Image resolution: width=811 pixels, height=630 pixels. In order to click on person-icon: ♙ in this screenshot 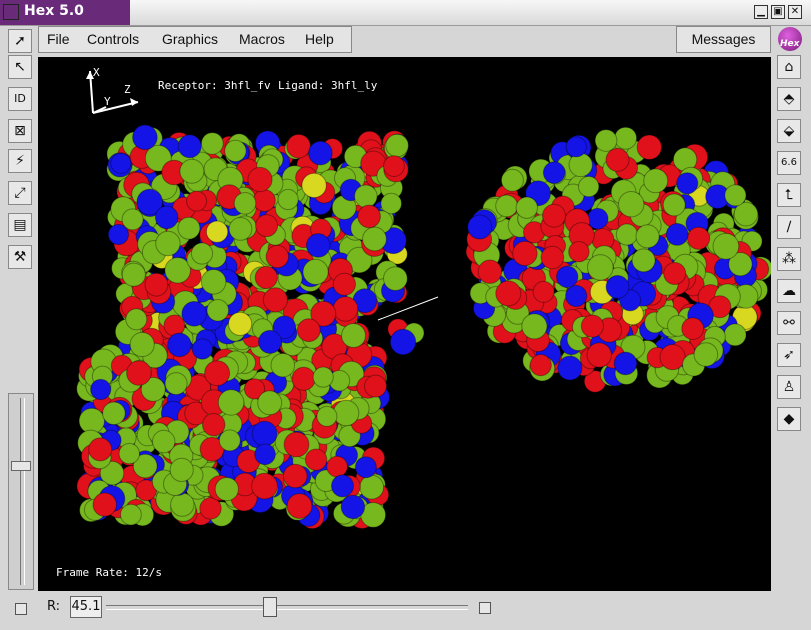, I will do `click(789, 387)`.